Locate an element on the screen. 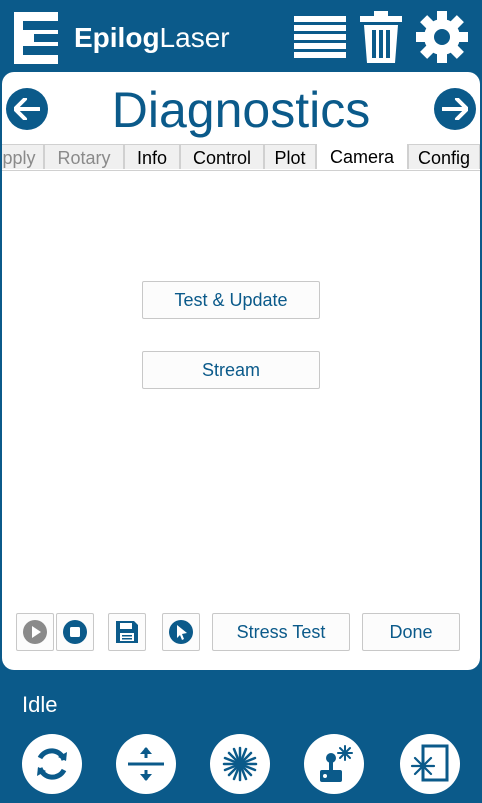  tab-info: Info is located at coordinates (152, 156).